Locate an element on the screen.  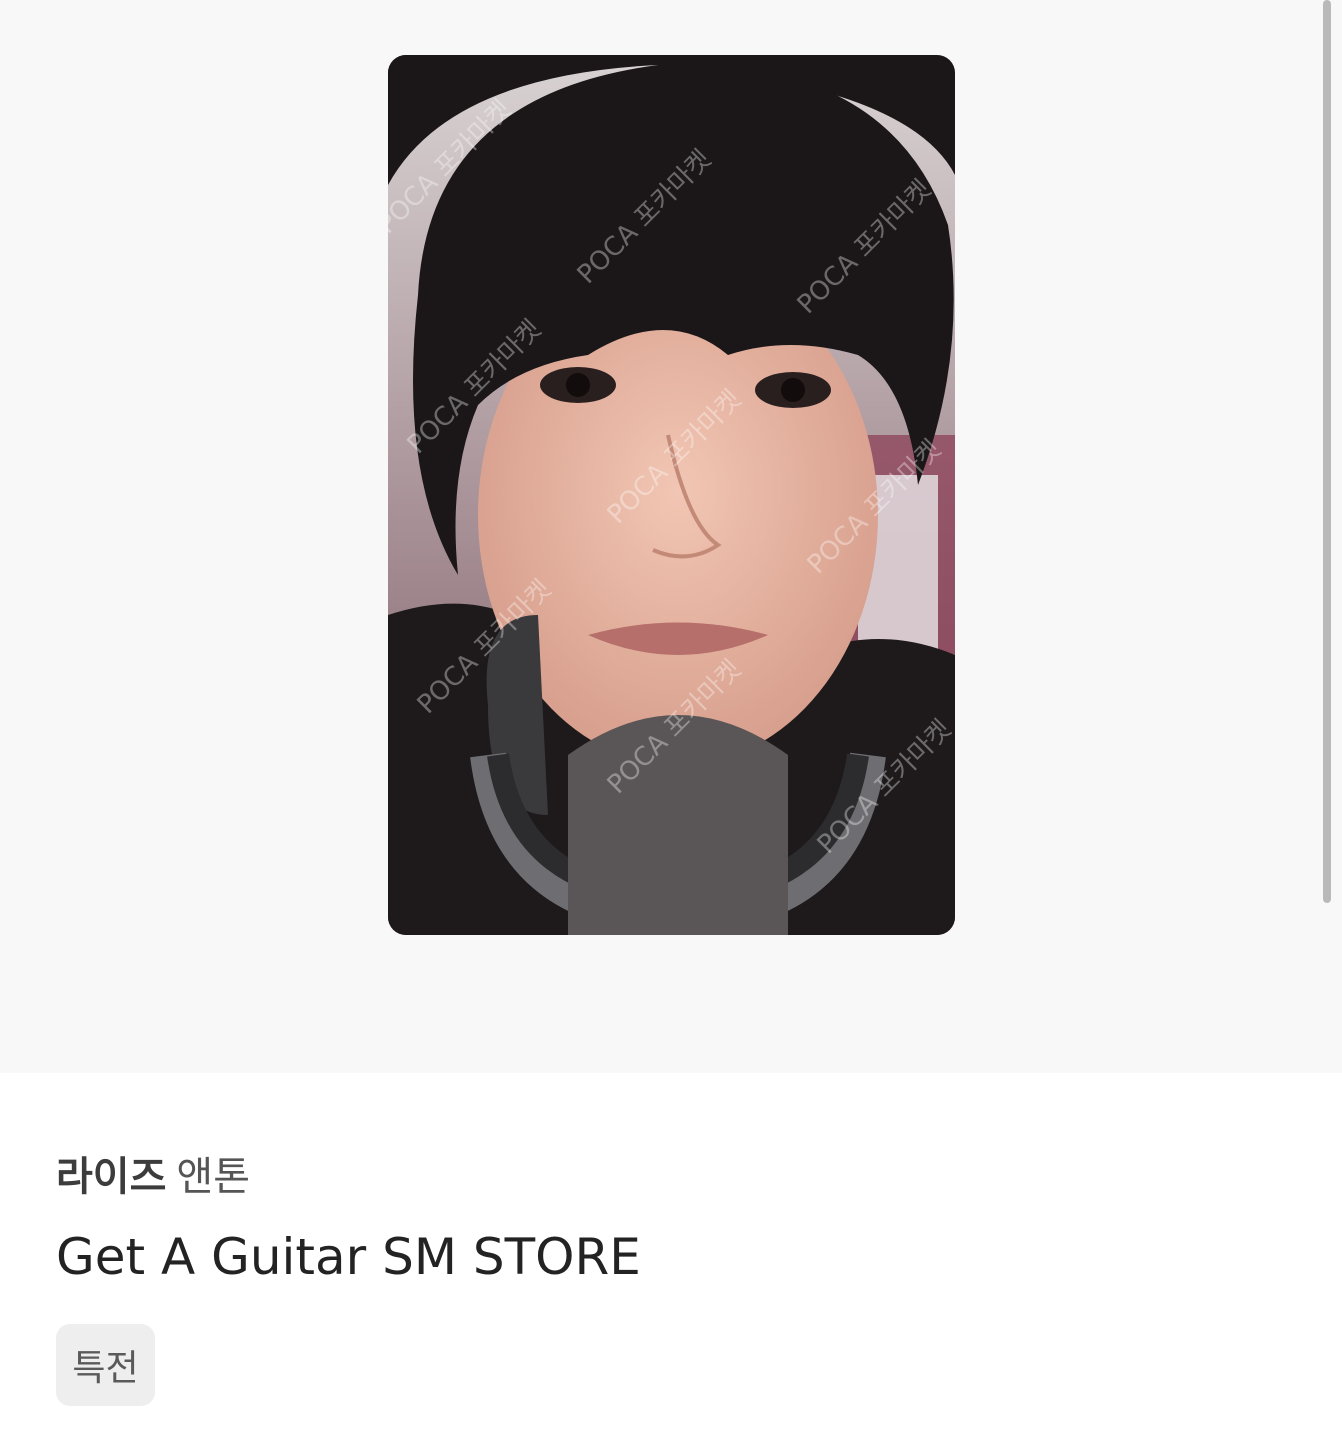
group-name: 라이즈 is located at coordinates (111, 1177).